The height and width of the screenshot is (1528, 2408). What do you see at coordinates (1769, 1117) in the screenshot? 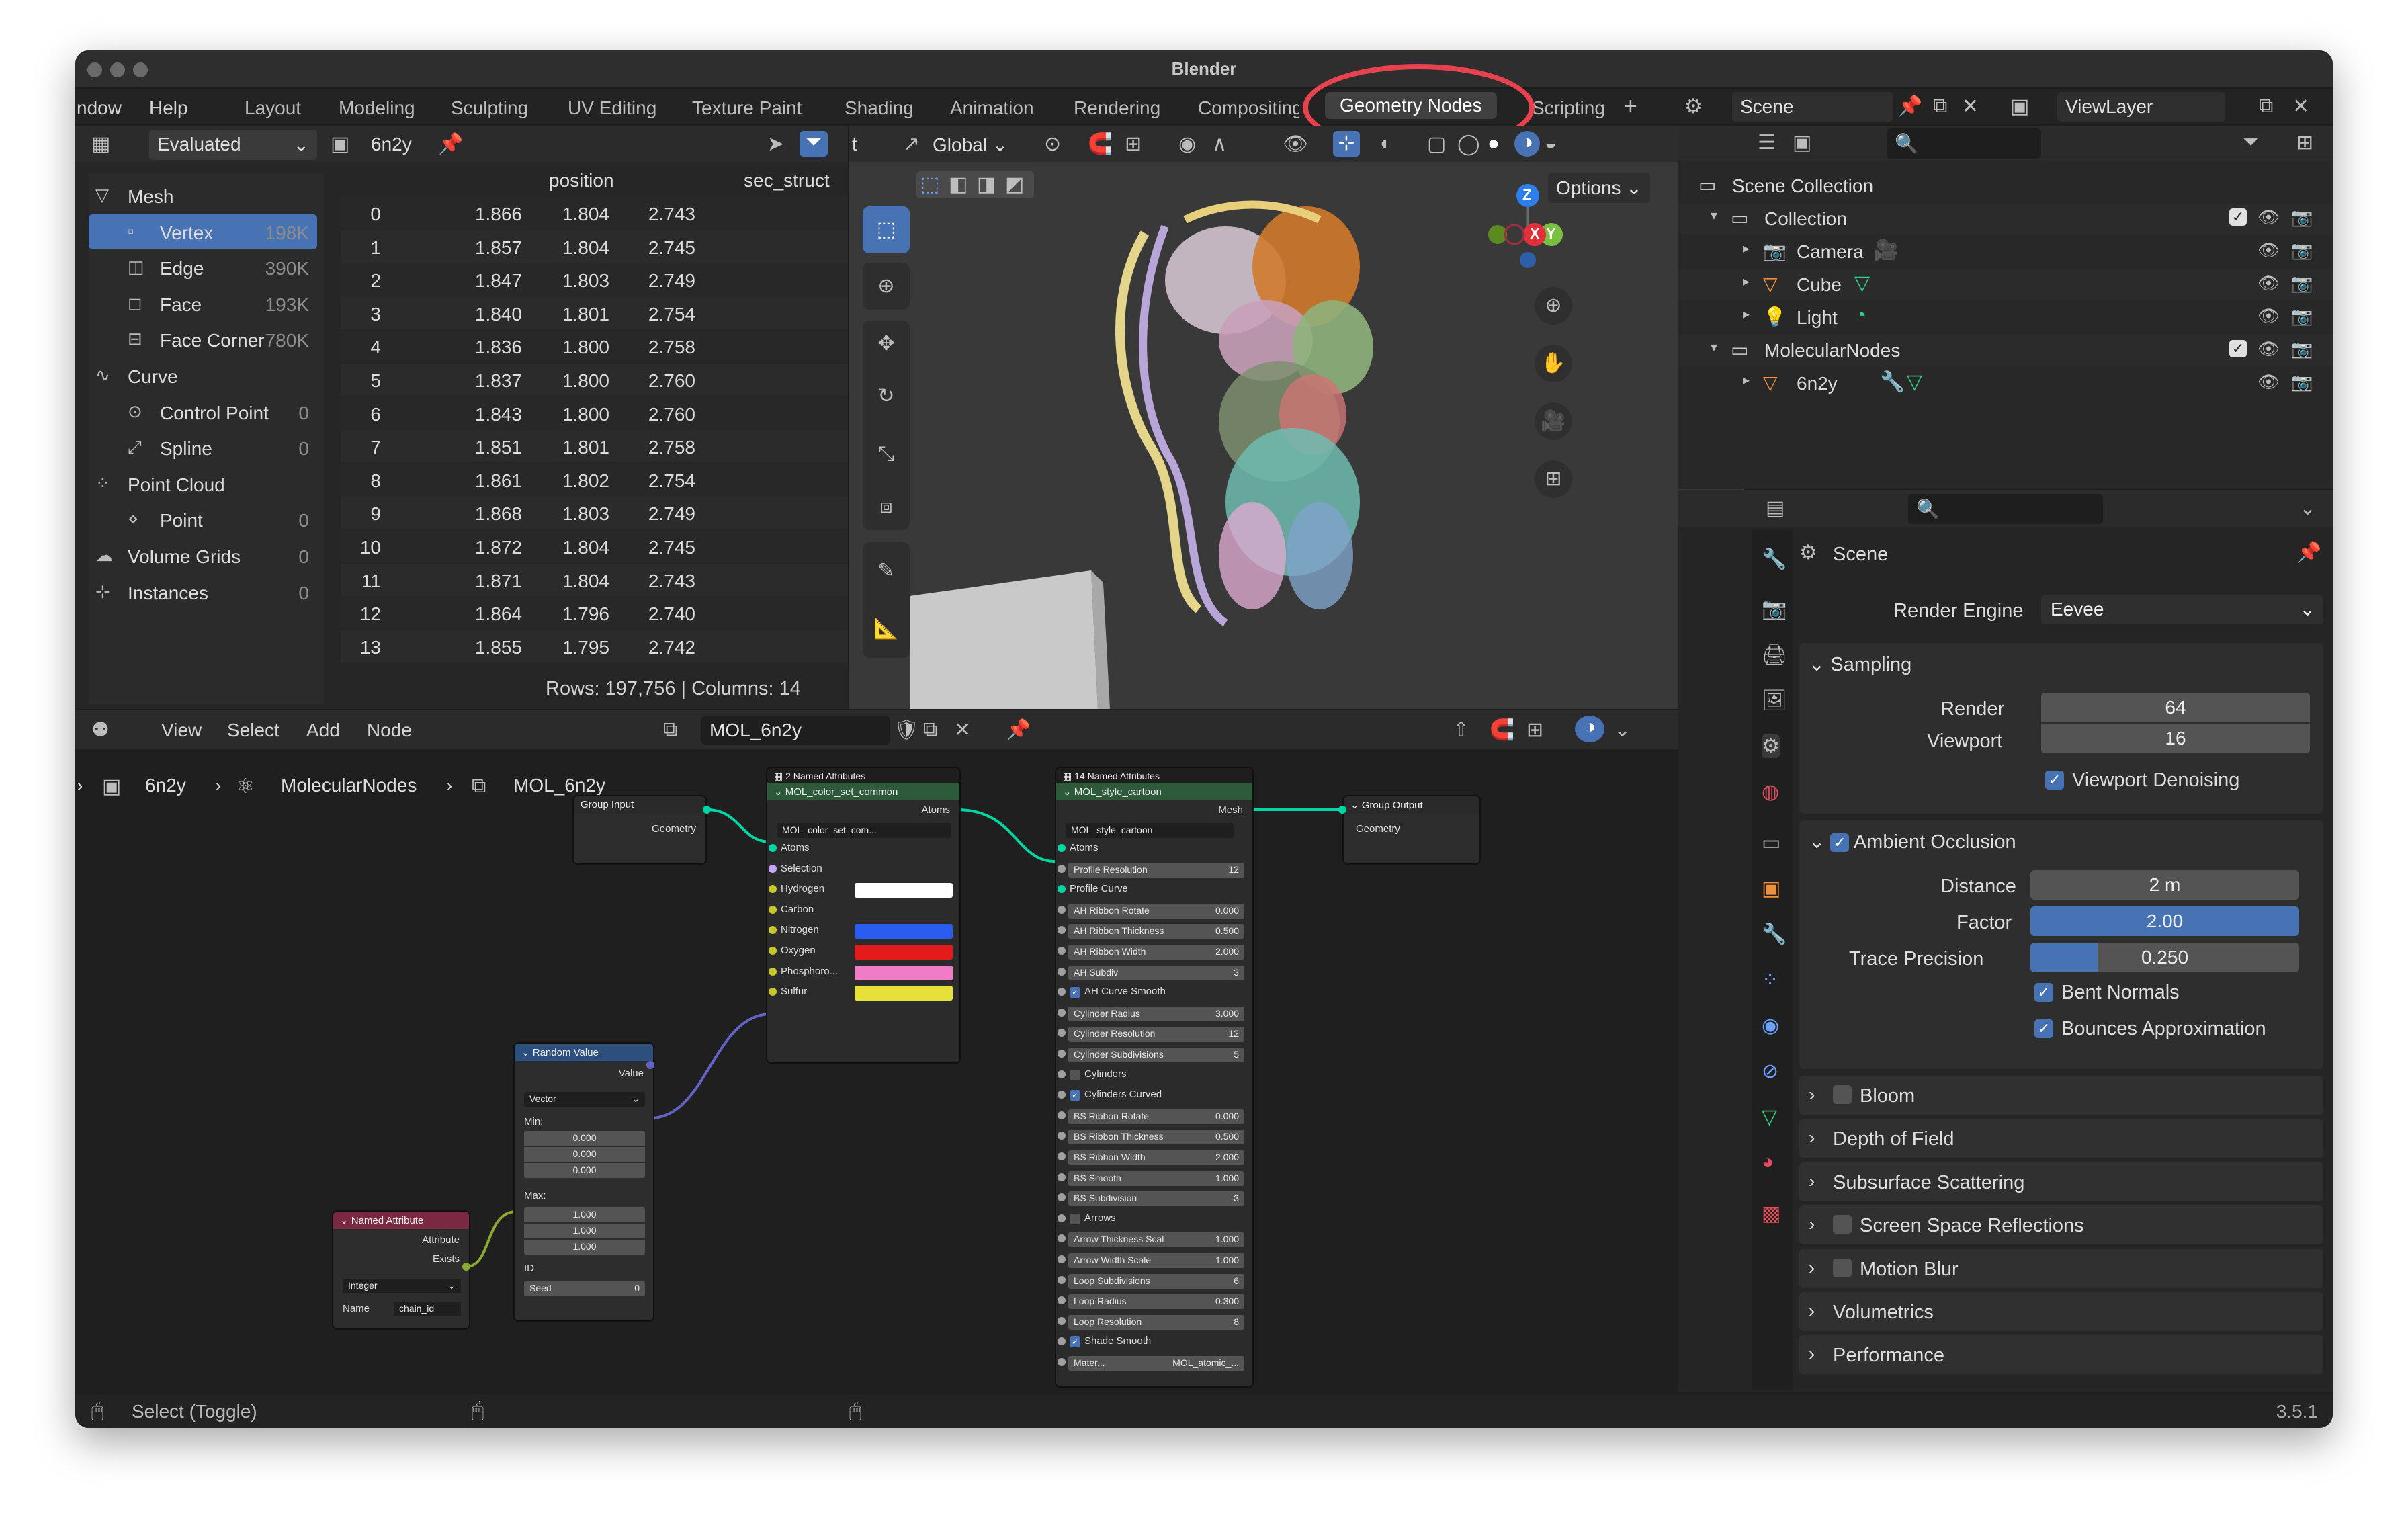
I see `data-tab-icon: ▽` at bounding box center [1769, 1117].